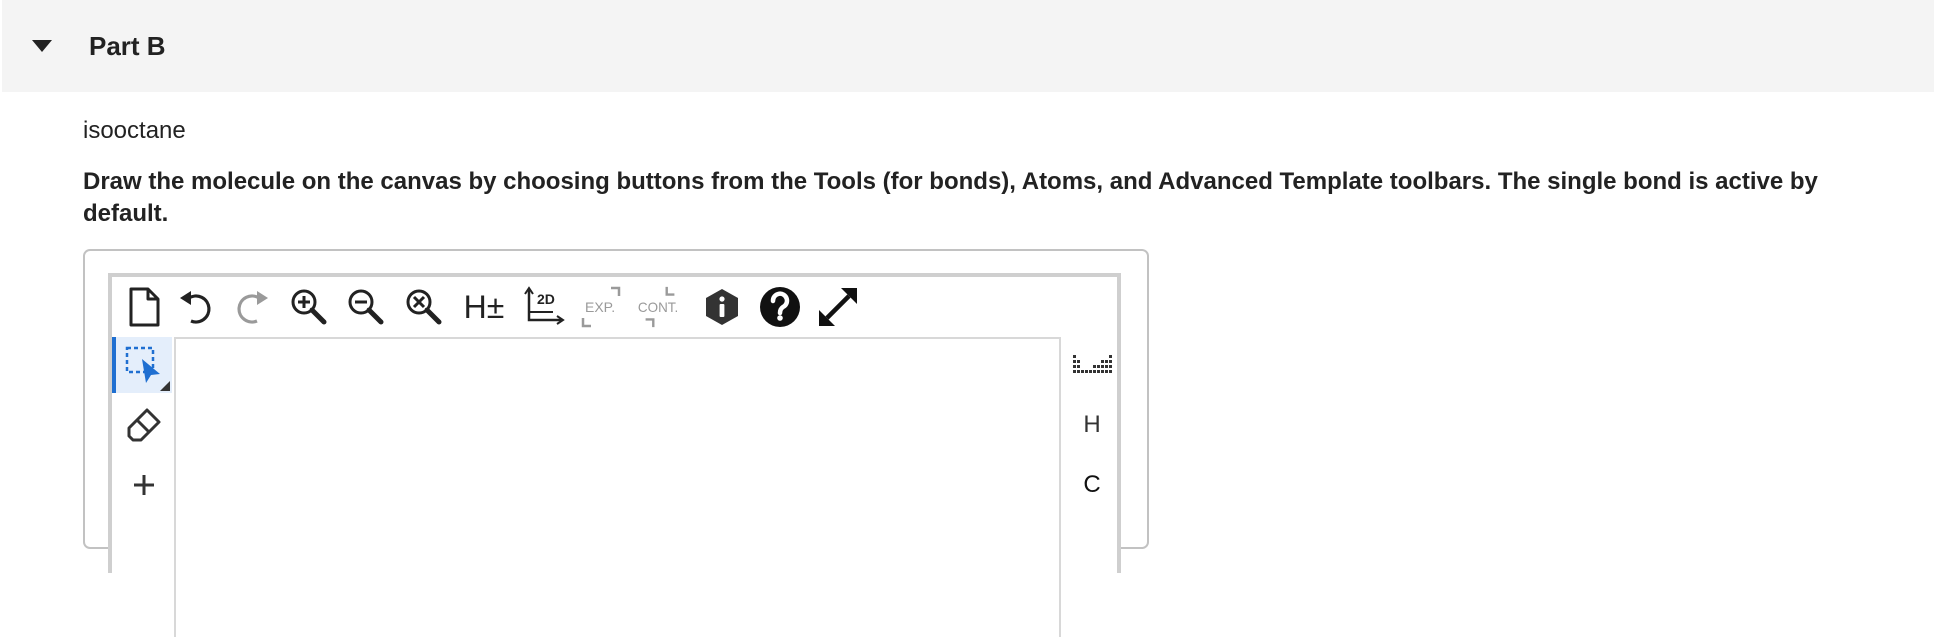  Describe the element at coordinates (546, 299) in the screenshot. I see `clean-2d-label: 2D` at that location.